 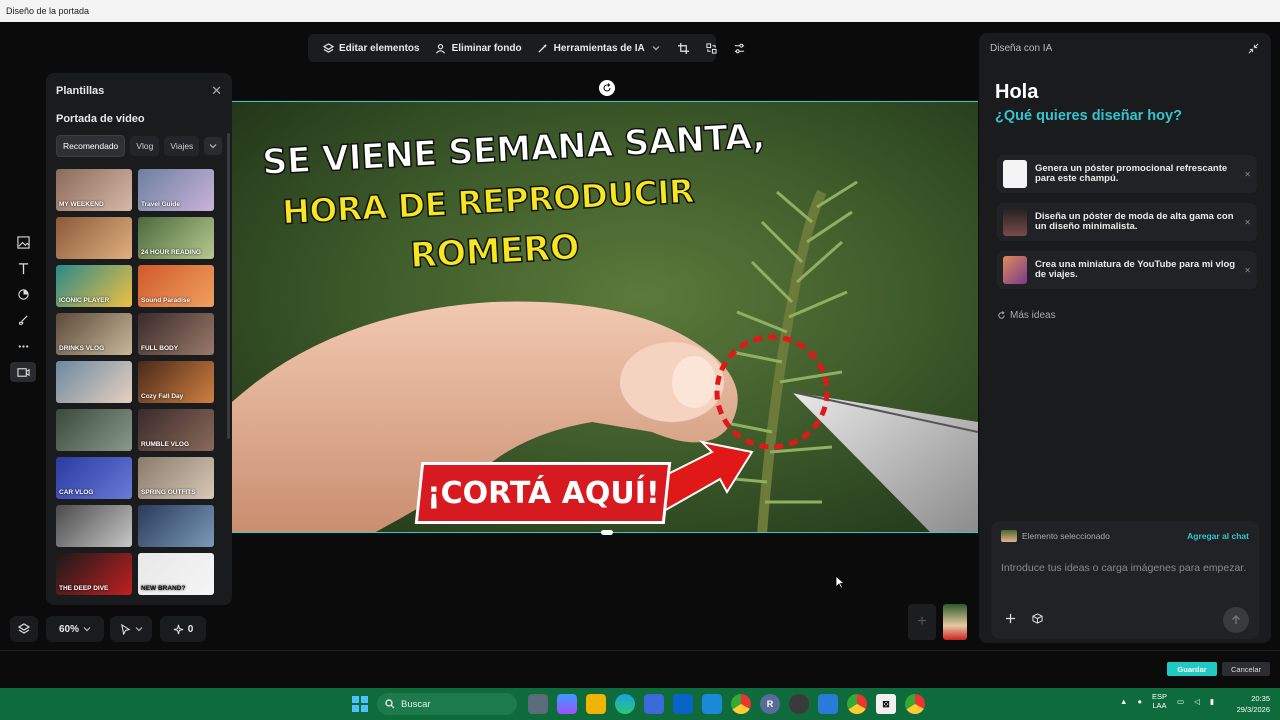 I want to click on r-app-icon: R, so click(x=770, y=704).